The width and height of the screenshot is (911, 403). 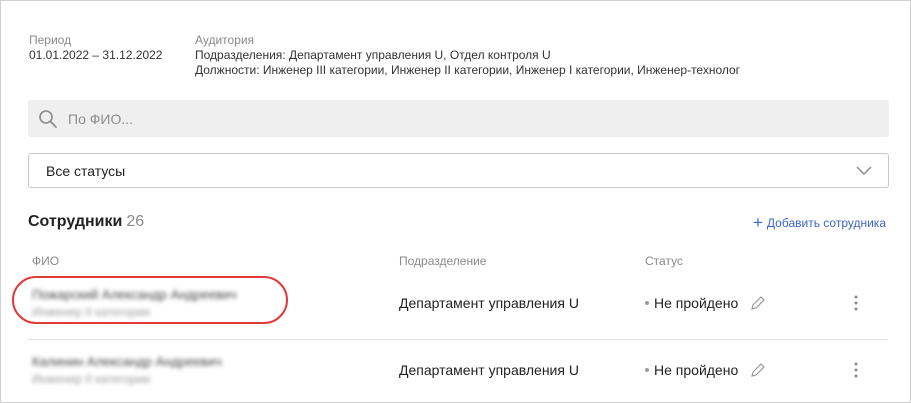 What do you see at coordinates (75, 221) in the screenshot?
I see `employees-title: Сотрудники` at bounding box center [75, 221].